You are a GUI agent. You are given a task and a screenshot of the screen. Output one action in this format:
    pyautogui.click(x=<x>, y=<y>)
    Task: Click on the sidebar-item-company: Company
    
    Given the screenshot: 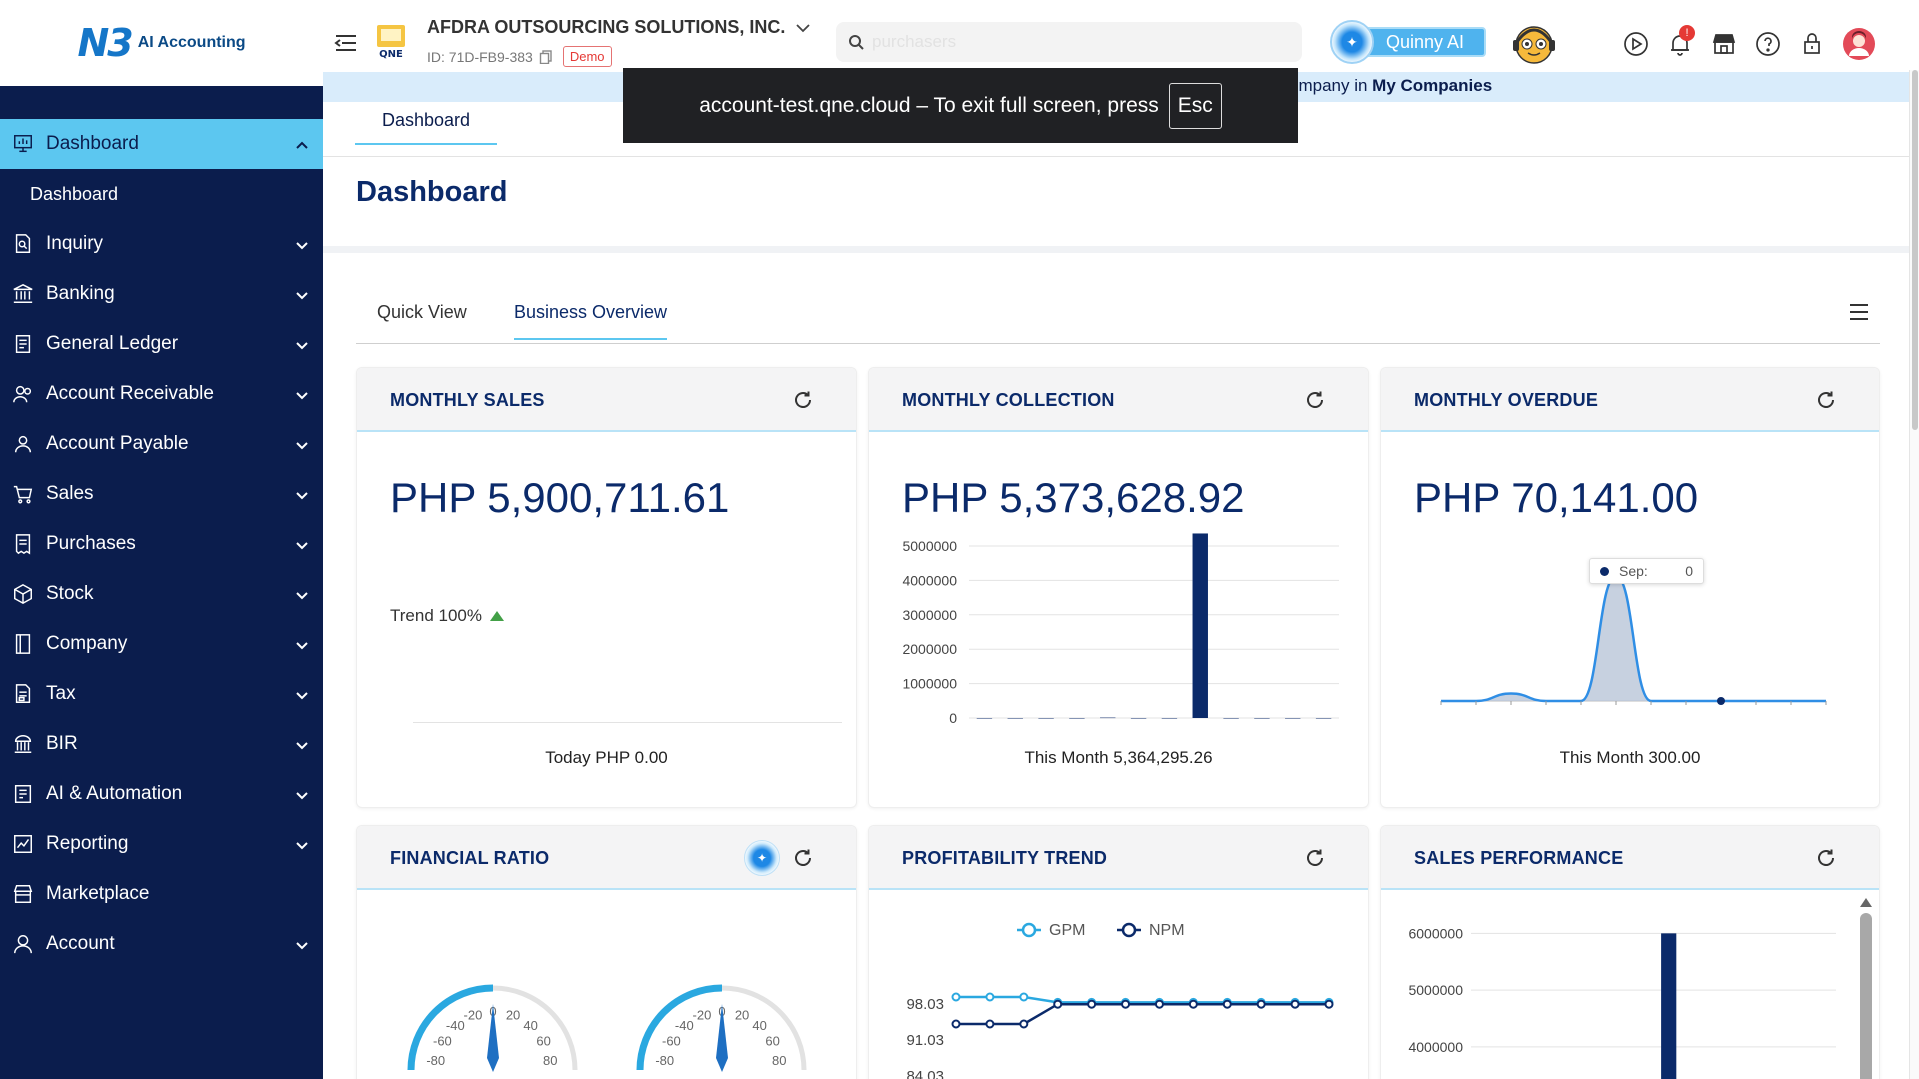 What is the action you would take?
    pyautogui.click(x=161, y=644)
    